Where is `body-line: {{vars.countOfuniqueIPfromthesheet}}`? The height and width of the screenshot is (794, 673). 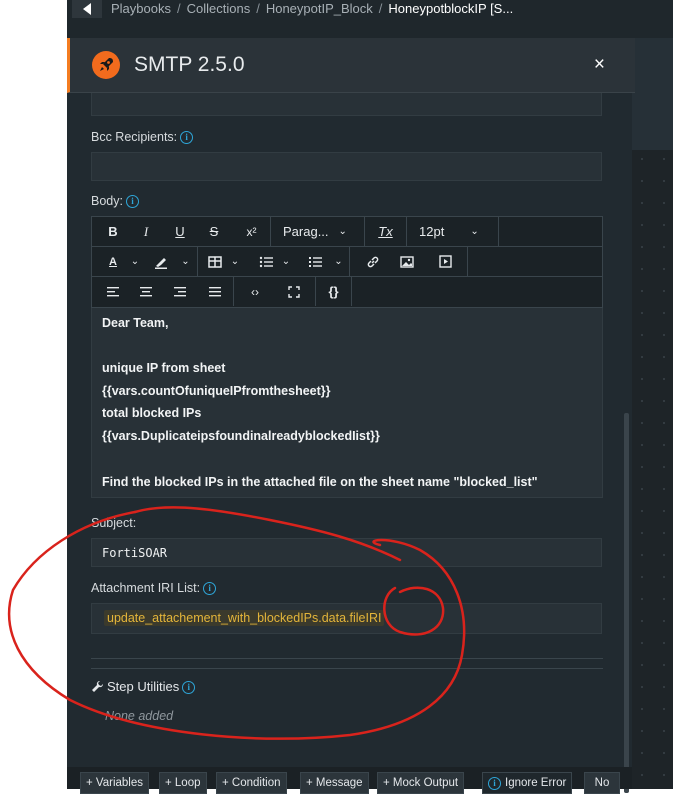
body-line: {{vars.countOfuniqueIPfromthesheet}} is located at coordinates (216, 391).